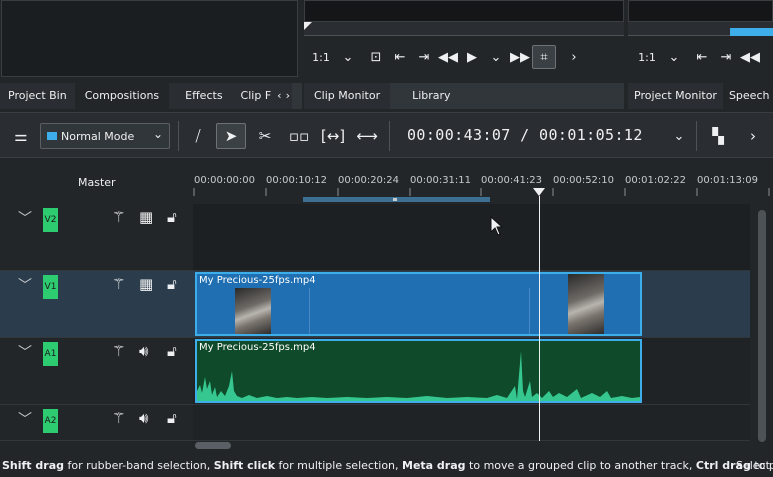 This screenshot has width=773, height=477. I want to click on track-badge: V2, so click(50, 220).